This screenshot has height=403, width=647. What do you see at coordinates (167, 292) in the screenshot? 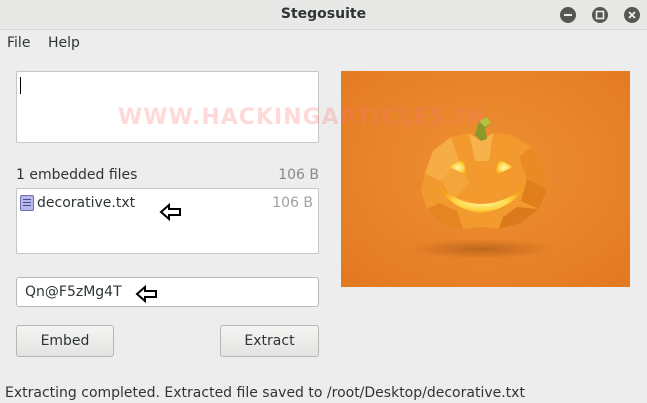
I see `password-field: Qn@F5zMg4T` at bounding box center [167, 292].